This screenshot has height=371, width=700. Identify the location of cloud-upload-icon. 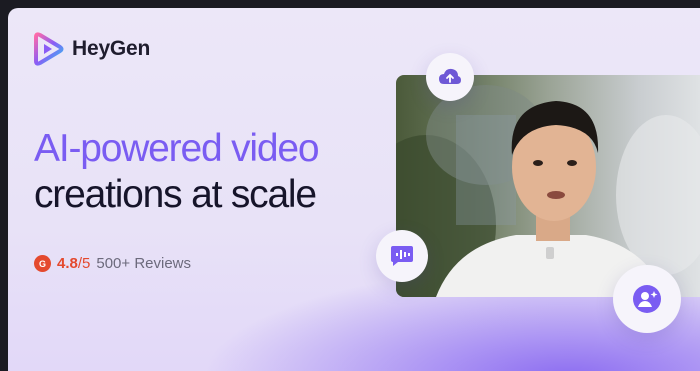
(450, 76).